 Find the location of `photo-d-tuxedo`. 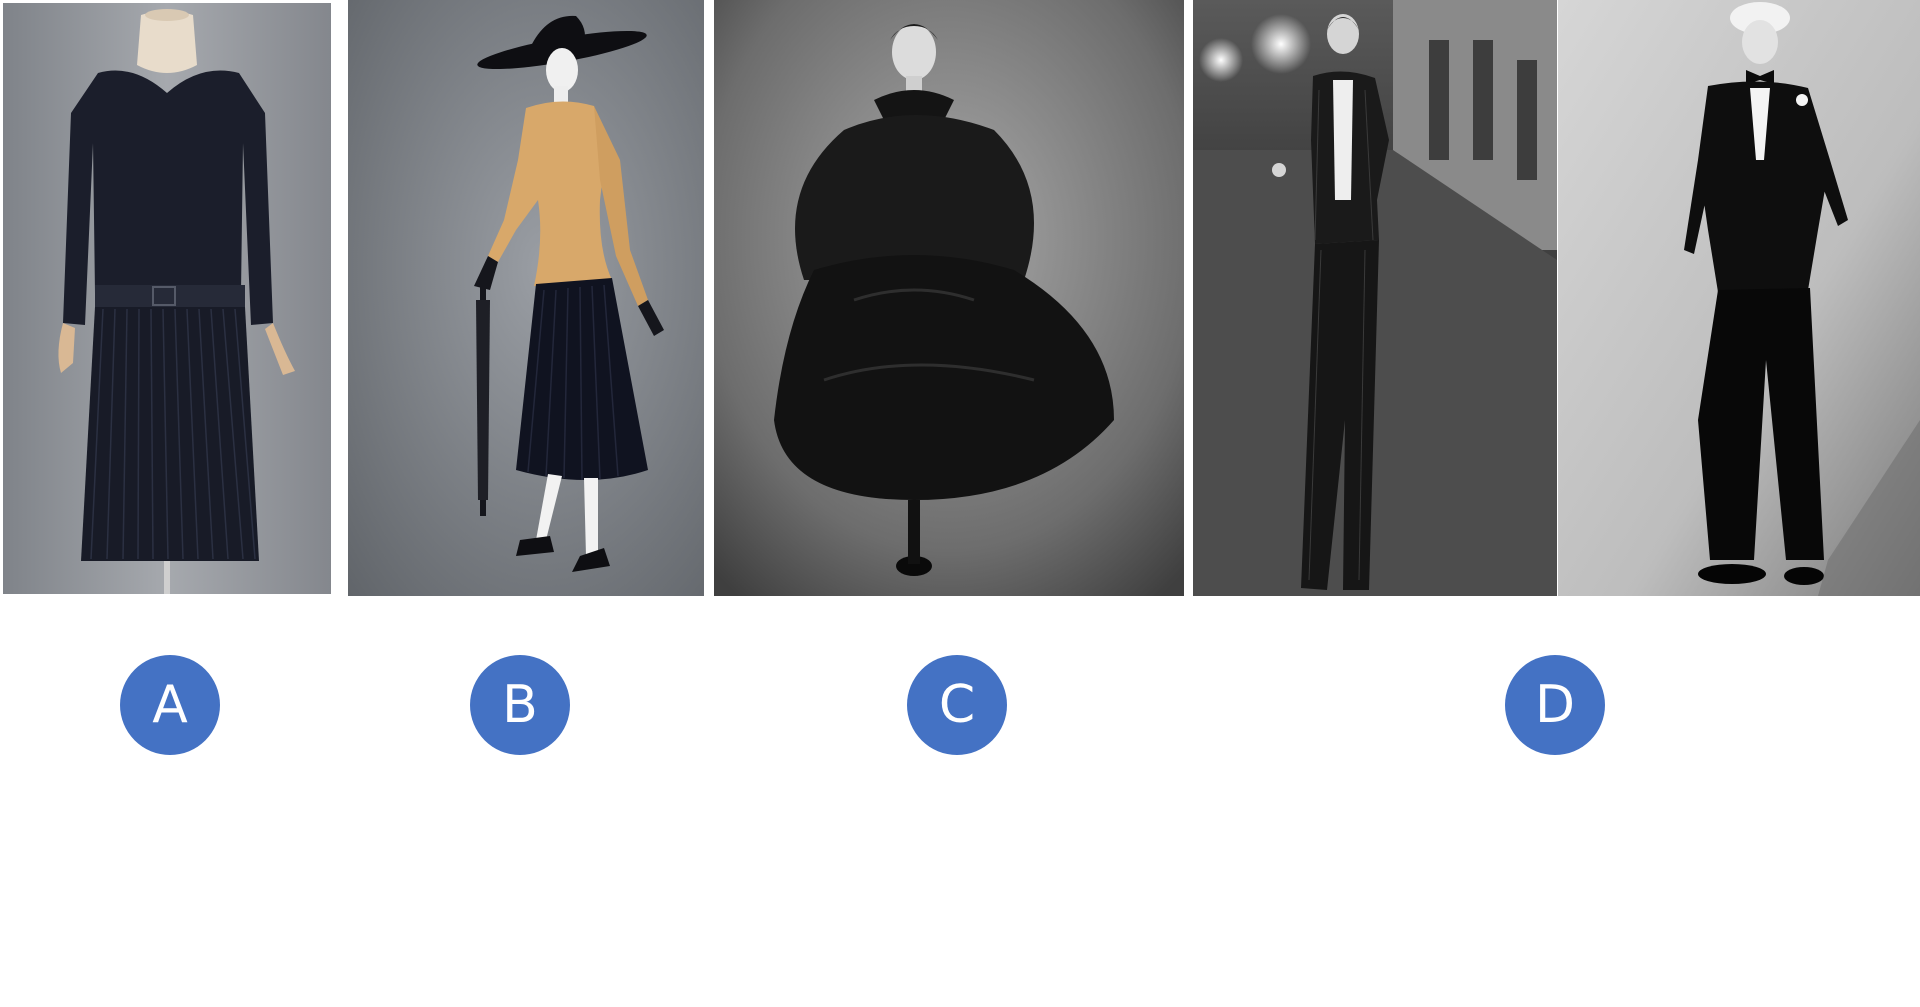

photo-d-tuxedo is located at coordinates (1739, 298).